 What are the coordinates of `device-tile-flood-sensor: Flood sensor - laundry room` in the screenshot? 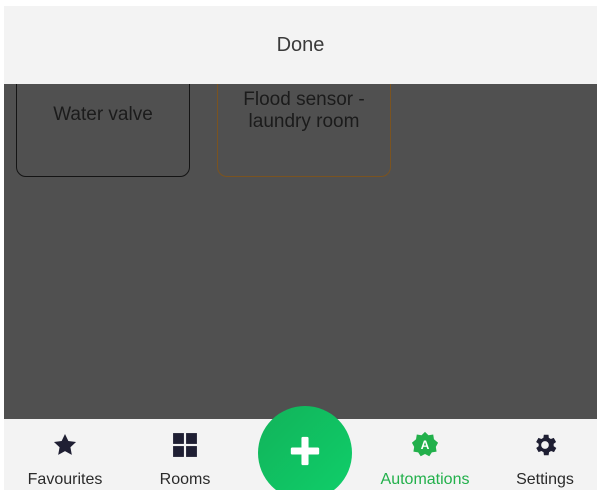 It's located at (304, 130).